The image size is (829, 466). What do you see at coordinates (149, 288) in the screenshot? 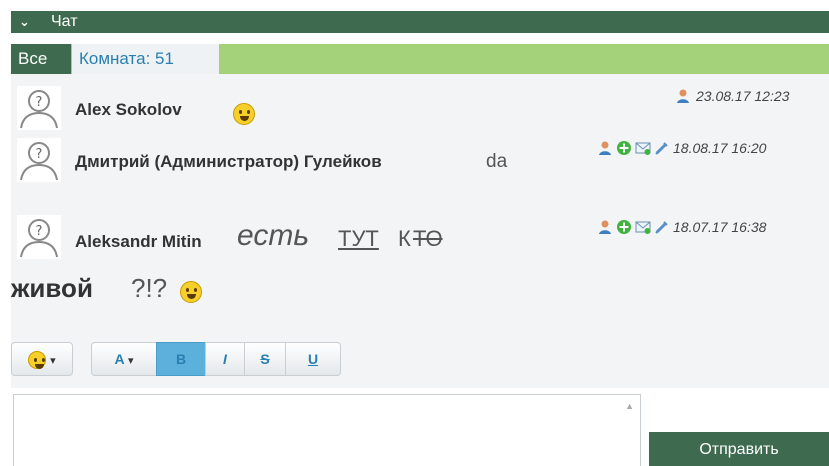
I see `message-text-end: ?!?` at bounding box center [149, 288].